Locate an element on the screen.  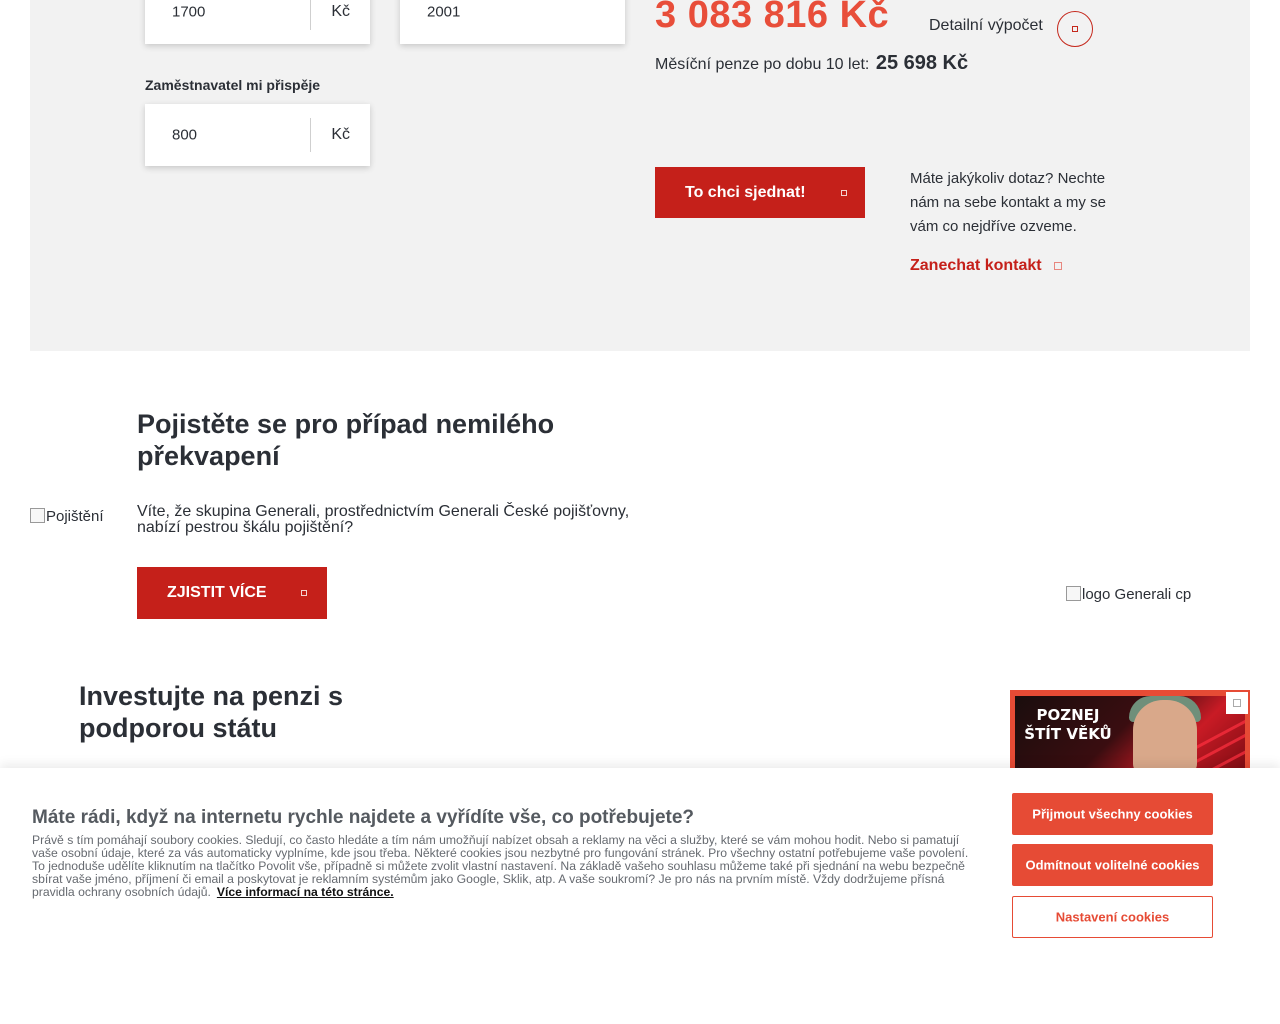
cookie-settings-label: Nastavení cookies is located at coordinates (1112, 917).